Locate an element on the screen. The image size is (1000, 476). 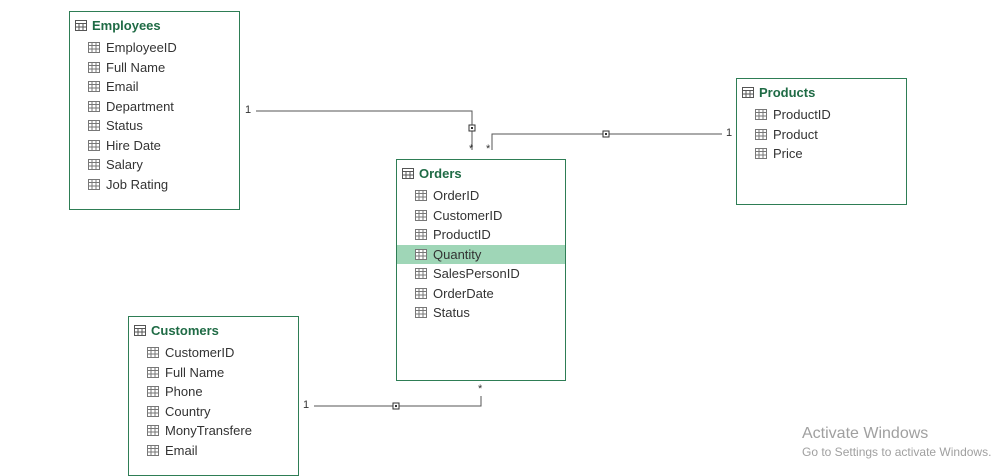
field-phone: Phone is located at coordinates (213, 392).